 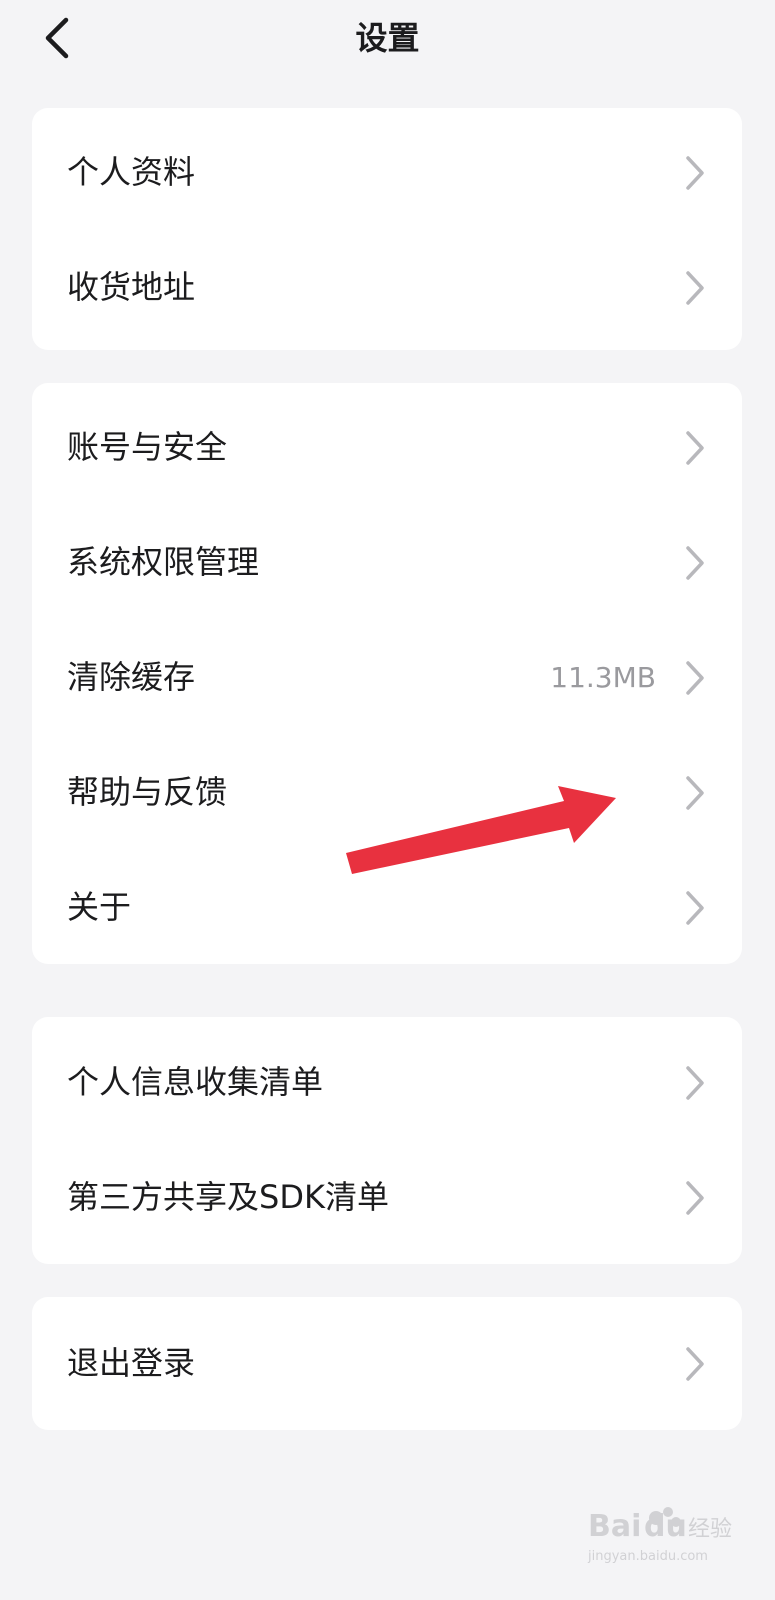 What do you see at coordinates (665, 1526) in the screenshot?
I see `svg-text: du` at bounding box center [665, 1526].